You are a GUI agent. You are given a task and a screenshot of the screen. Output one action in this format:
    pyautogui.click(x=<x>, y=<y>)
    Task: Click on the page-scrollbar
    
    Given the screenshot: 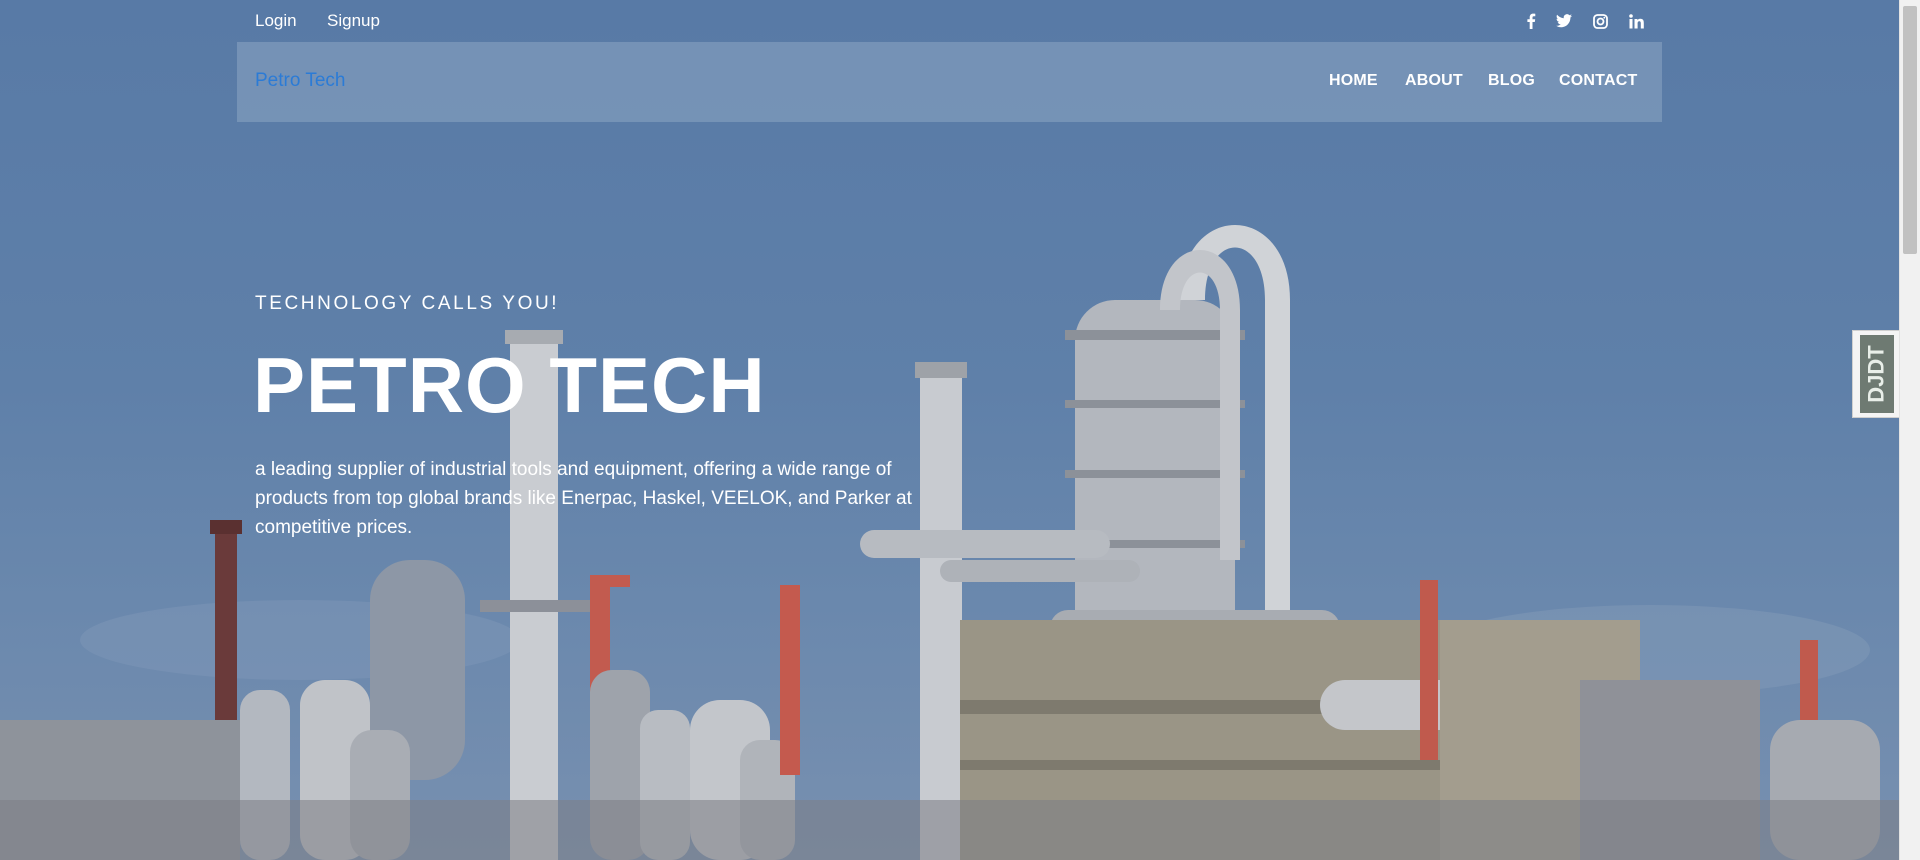 What is the action you would take?
    pyautogui.click(x=1909, y=430)
    